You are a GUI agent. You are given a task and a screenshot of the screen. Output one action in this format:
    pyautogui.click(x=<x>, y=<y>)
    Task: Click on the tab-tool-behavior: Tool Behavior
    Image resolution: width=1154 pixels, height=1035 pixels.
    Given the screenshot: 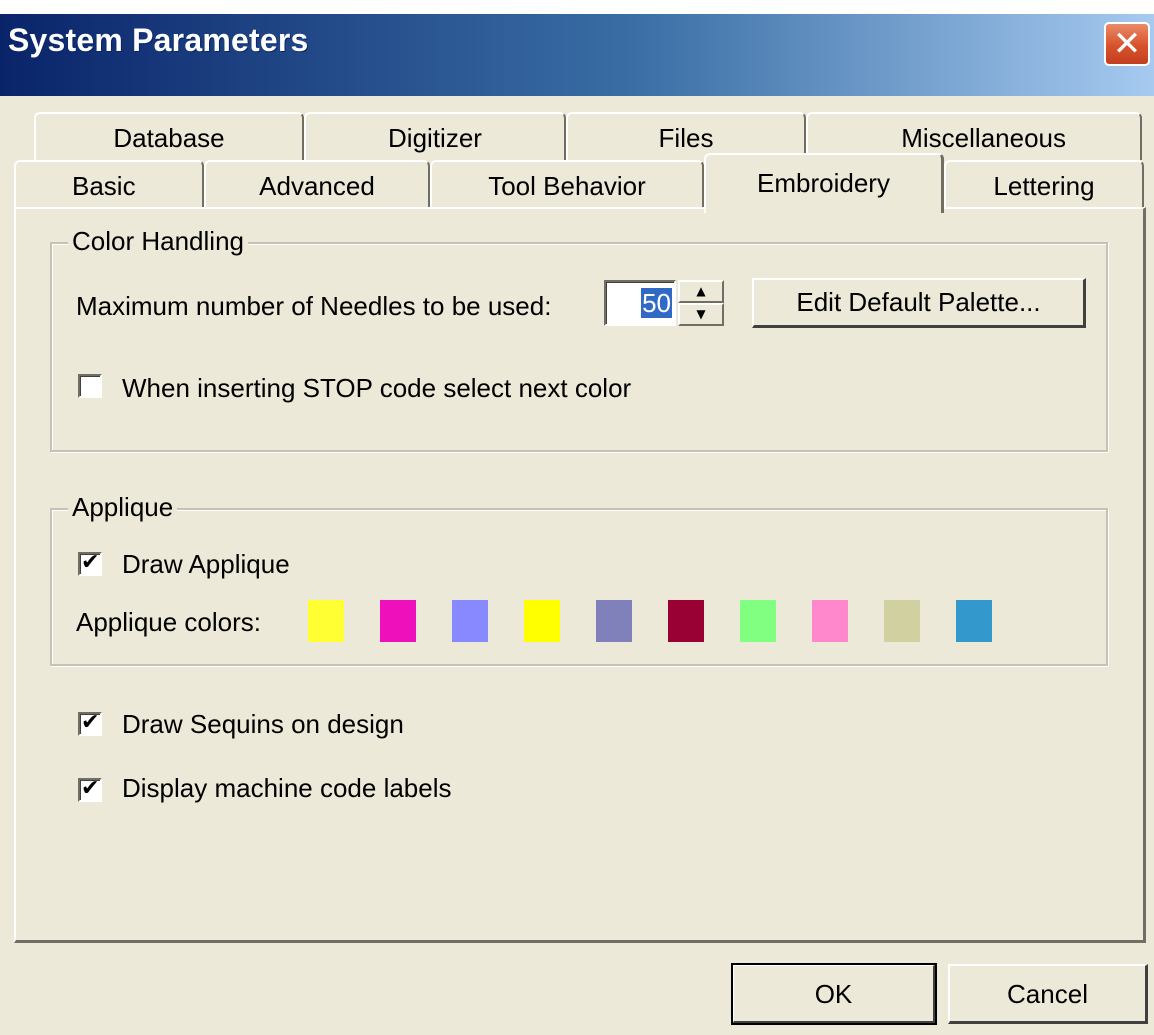 What is the action you would take?
    pyautogui.click(x=567, y=184)
    